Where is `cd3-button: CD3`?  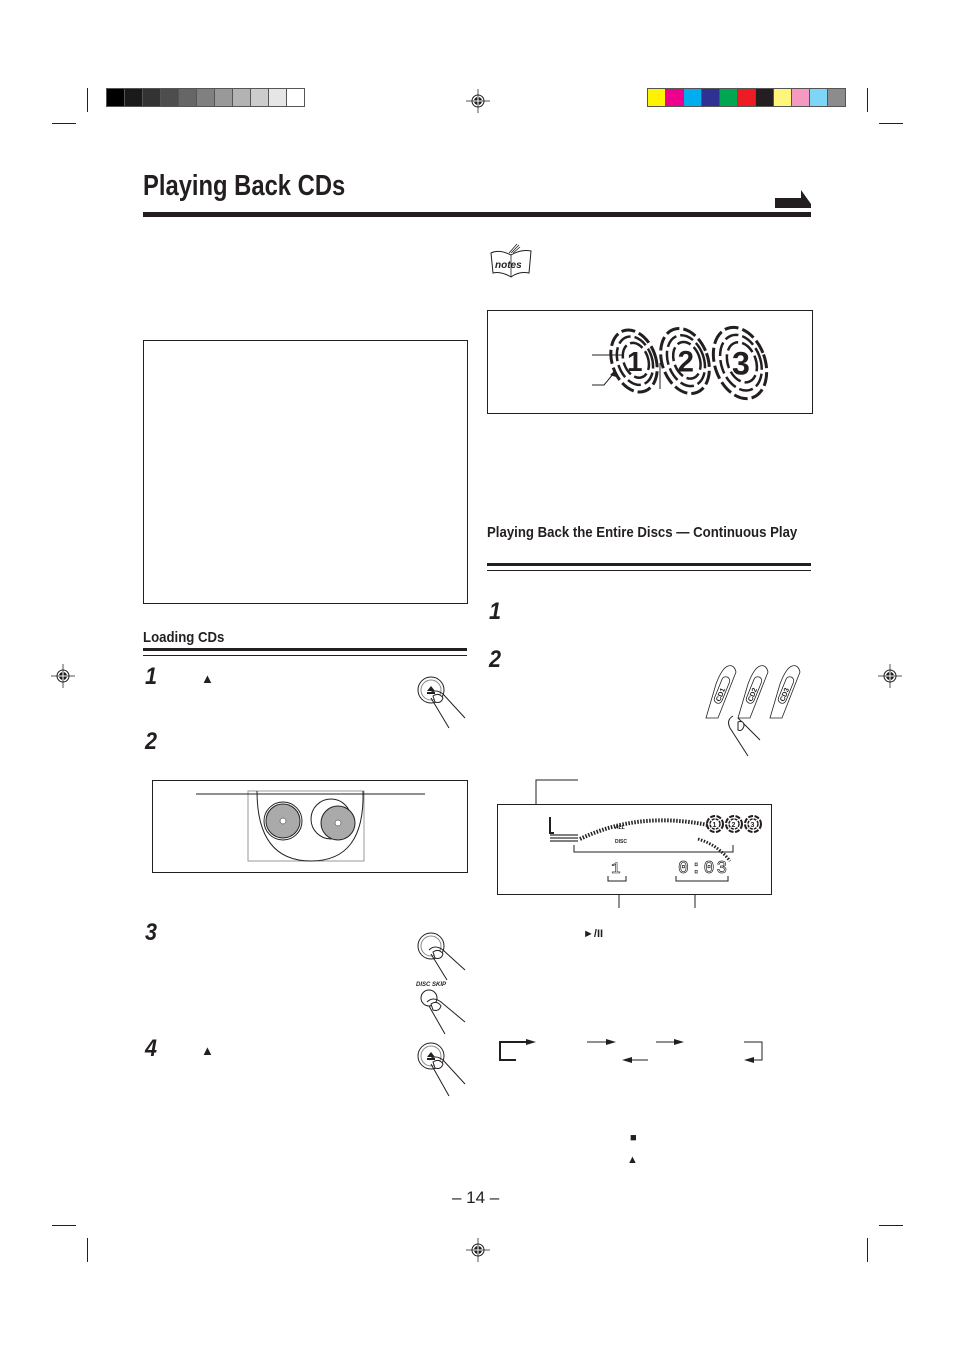
cd3-button: CD3 is located at coordinates (785, 692).